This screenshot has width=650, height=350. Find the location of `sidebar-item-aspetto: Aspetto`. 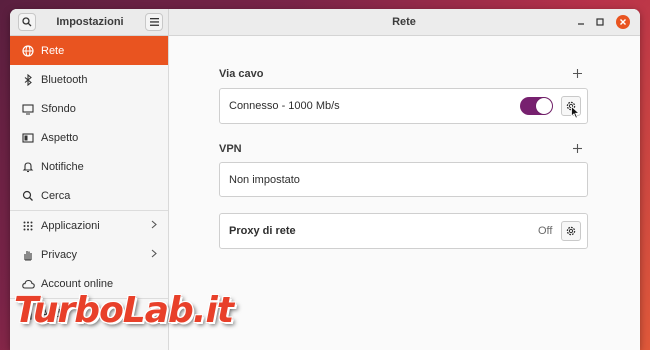

sidebar-item-aspetto: Aspetto is located at coordinates (89, 137).